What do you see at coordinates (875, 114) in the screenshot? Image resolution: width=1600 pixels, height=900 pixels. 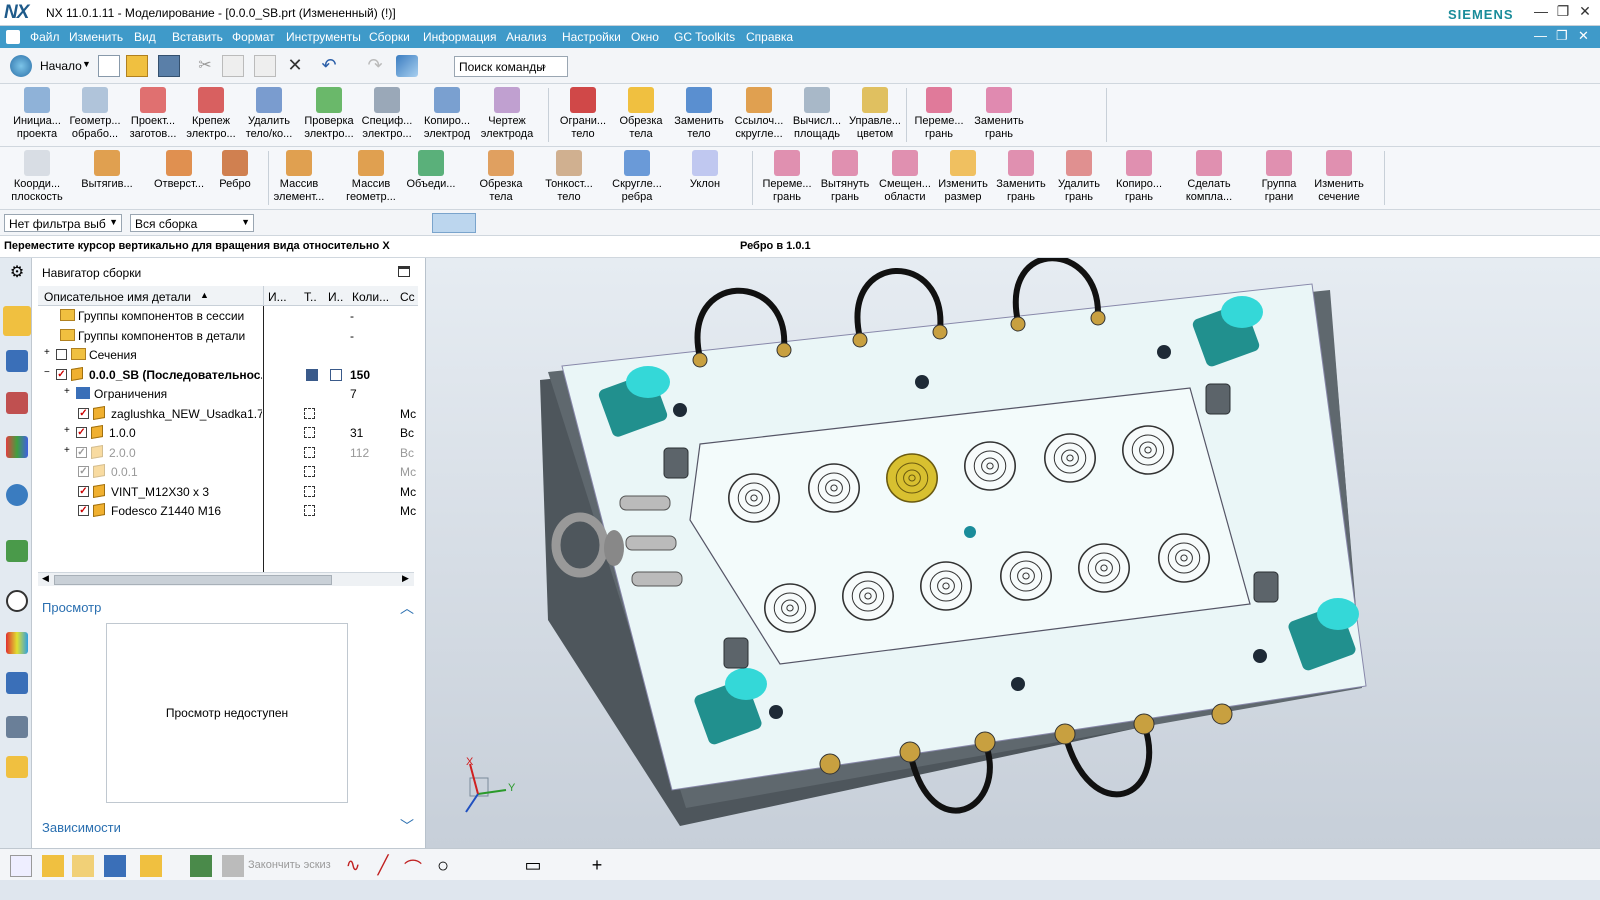 I see `color-button: Управле... цветом` at bounding box center [875, 114].